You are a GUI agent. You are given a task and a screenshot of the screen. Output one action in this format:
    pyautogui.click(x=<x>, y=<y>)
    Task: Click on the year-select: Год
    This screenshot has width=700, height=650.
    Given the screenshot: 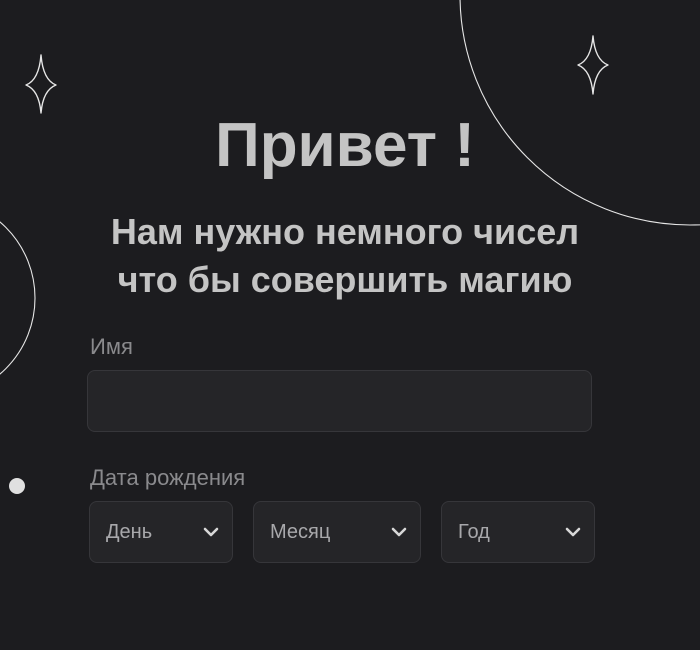 What is the action you would take?
    pyautogui.click(x=518, y=532)
    